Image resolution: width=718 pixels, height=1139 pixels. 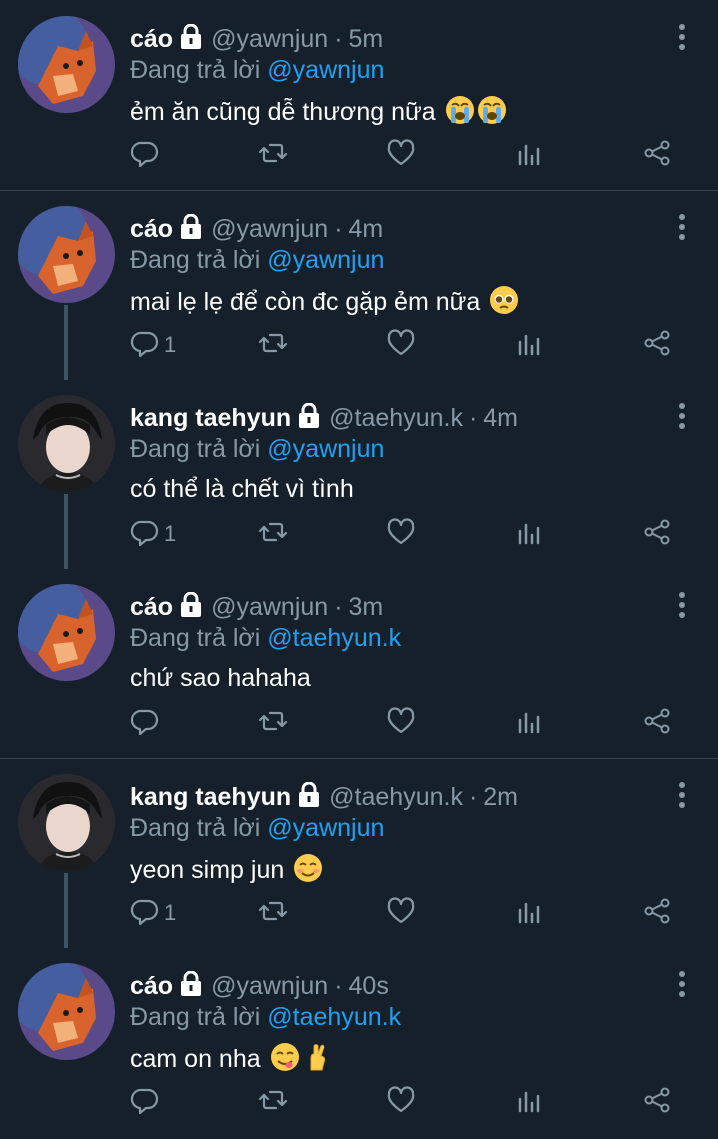 I want to click on tweet-body: chứ sao hahaha, so click(x=220, y=678).